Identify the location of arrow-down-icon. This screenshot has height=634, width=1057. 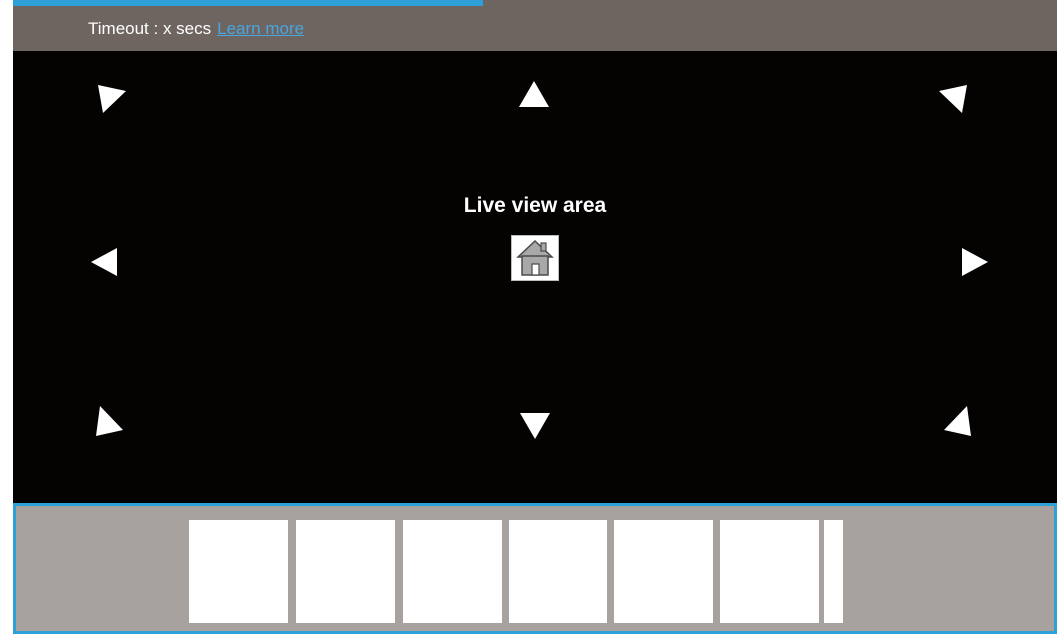
(535, 426).